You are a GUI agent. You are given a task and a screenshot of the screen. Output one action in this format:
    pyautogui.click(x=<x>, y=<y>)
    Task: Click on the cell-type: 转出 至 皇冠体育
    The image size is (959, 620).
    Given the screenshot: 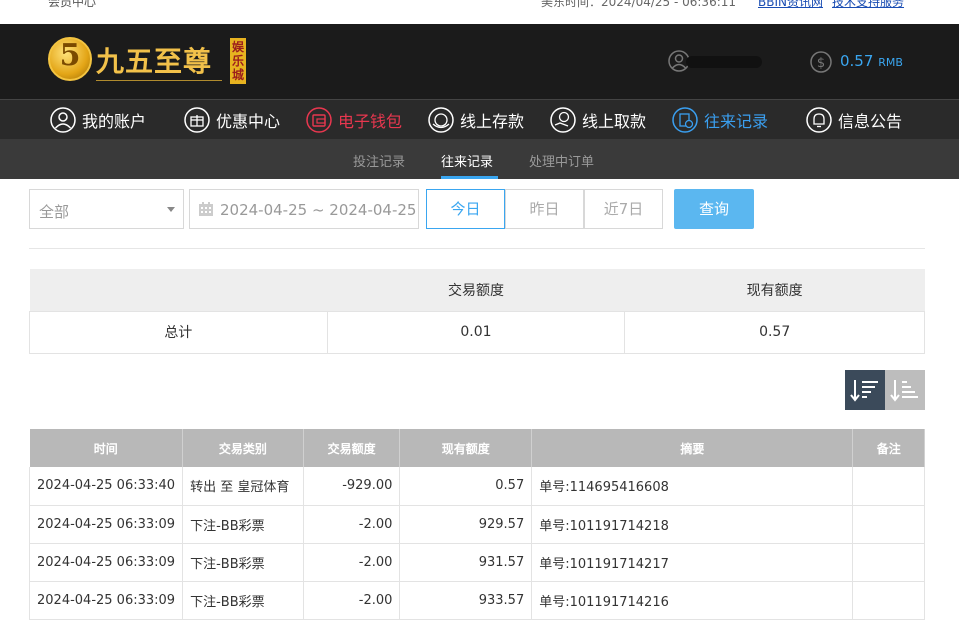 What is the action you would take?
    pyautogui.click(x=243, y=486)
    